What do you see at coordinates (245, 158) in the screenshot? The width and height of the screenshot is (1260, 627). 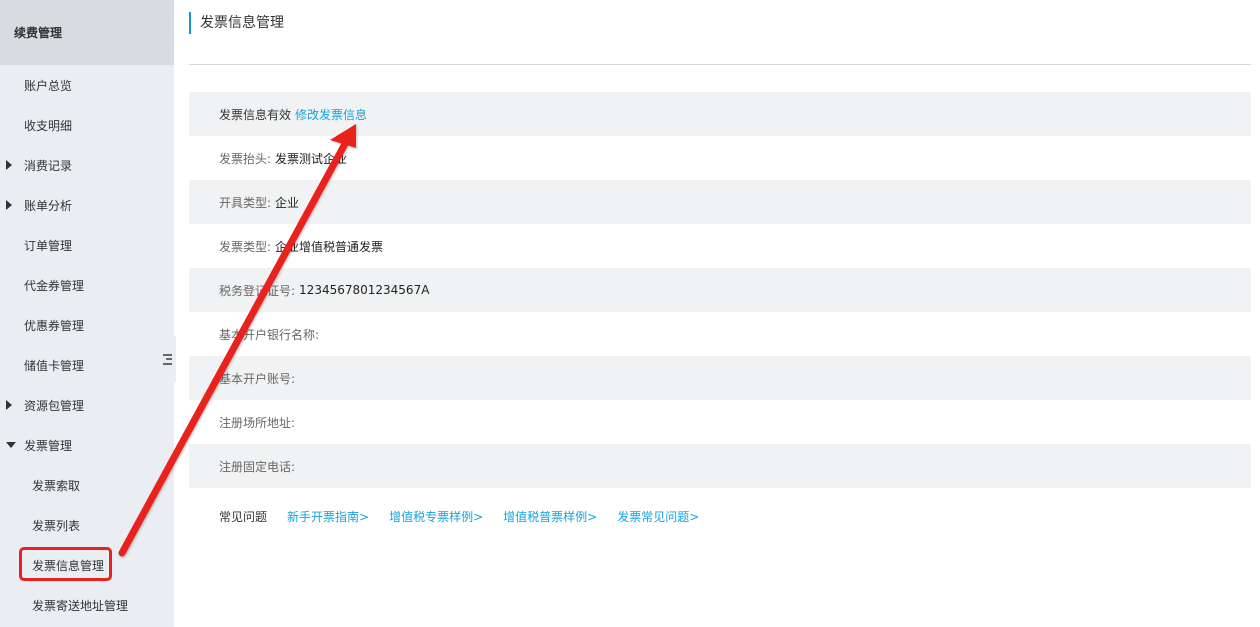 I see `field-label: 发票抬头:` at bounding box center [245, 158].